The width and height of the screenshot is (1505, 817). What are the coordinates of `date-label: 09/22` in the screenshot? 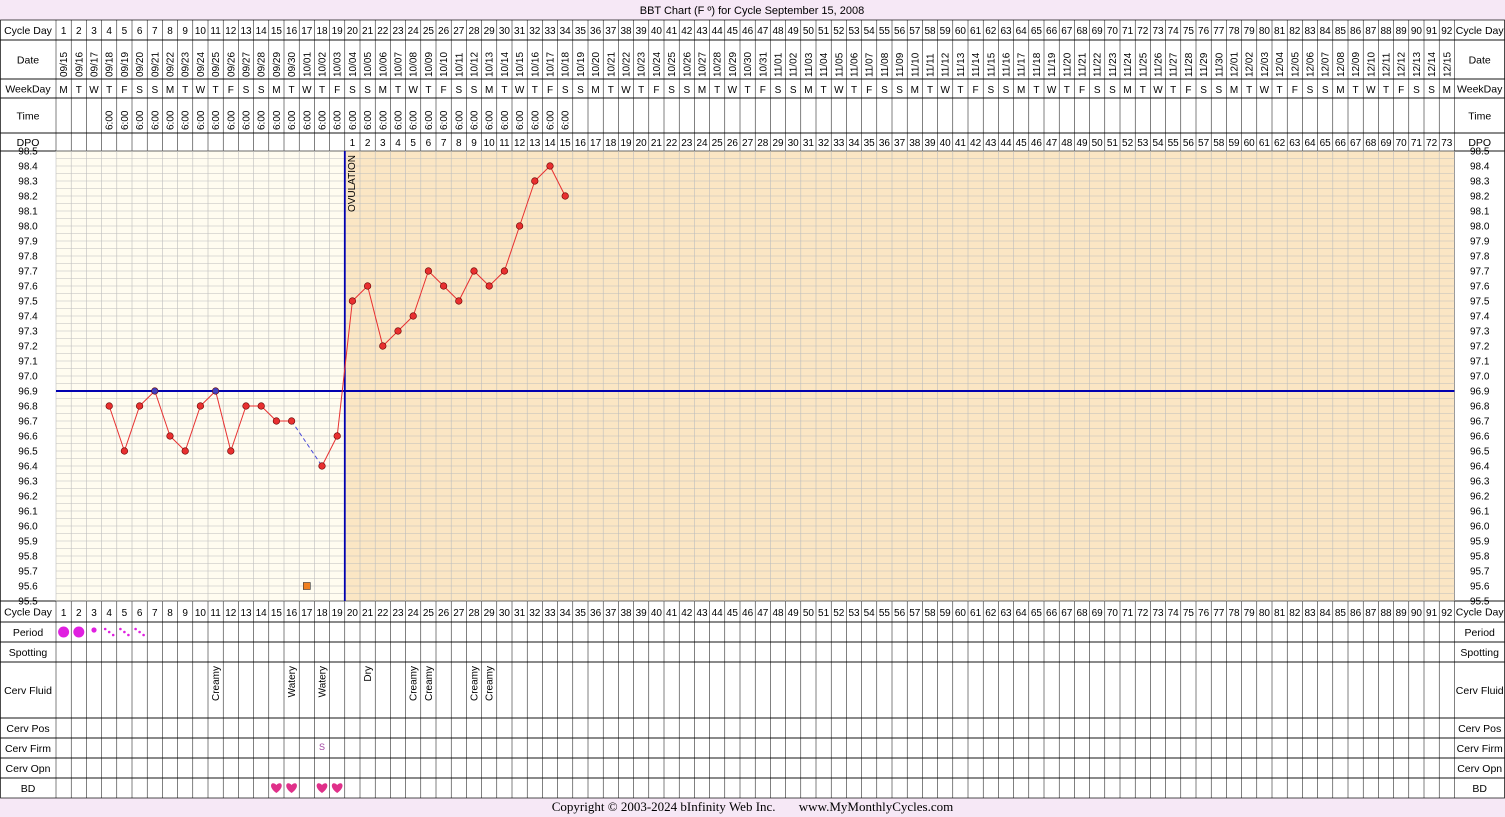 It's located at (171, 64).